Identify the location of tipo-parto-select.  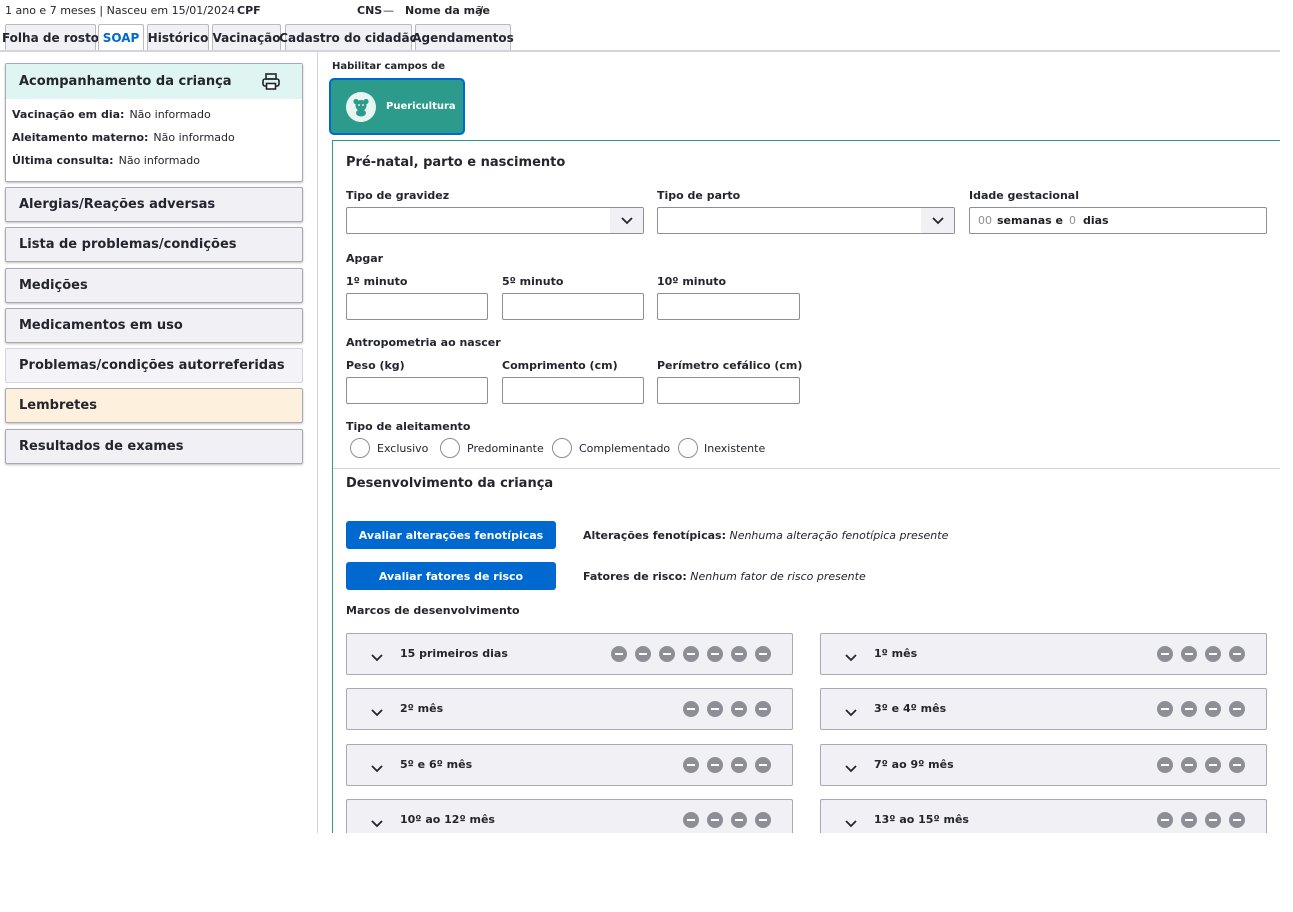
(806, 220).